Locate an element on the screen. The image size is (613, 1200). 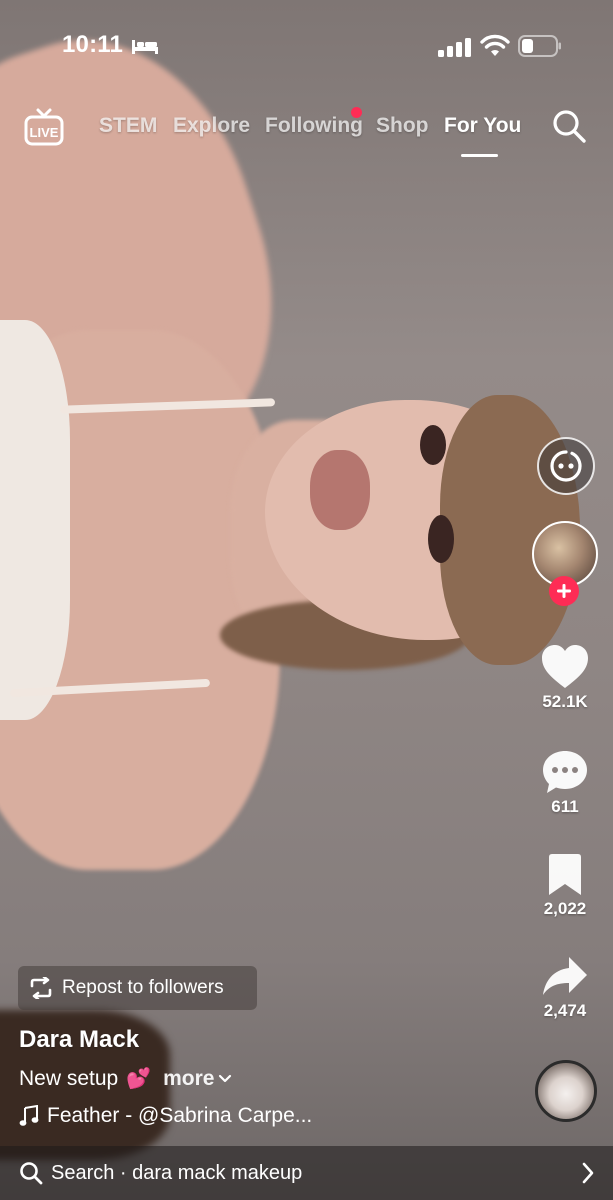
live-tv-icon: LIVE is located at coordinates (44, 127).